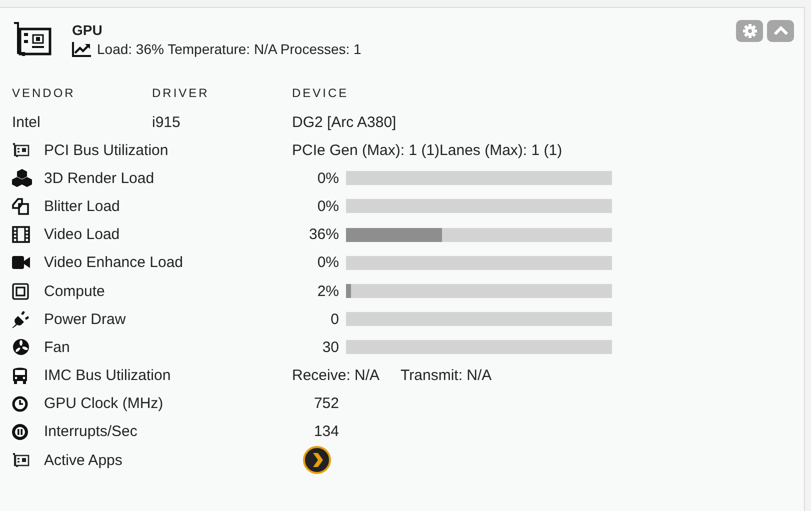 The image size is (811, 511). I want to click on info-value: DG2 [Arc A380], so click(345, 122).